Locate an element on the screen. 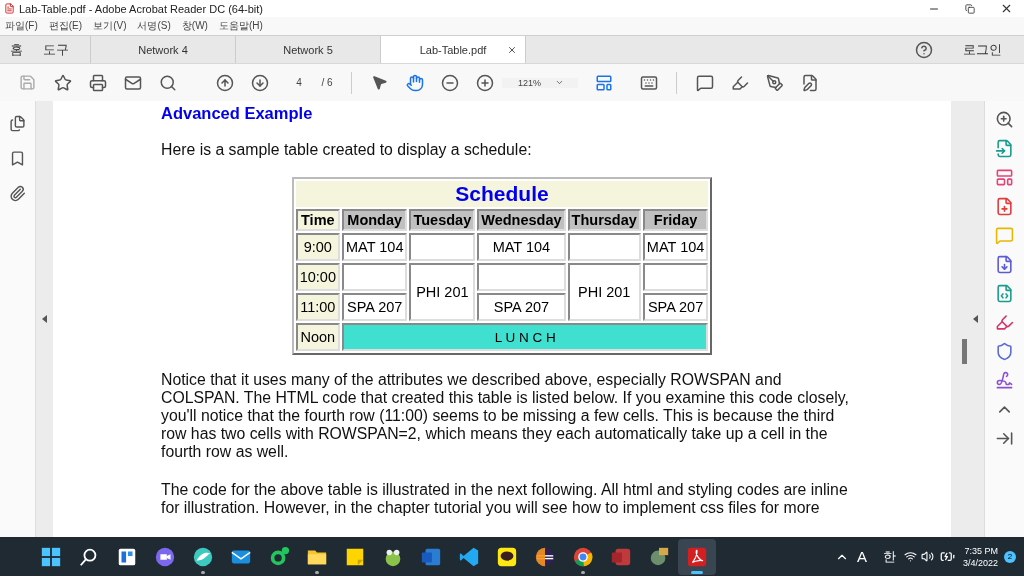 This screenshot has width=1024, height=576. ring-icon is located at coordinates (279, 556).